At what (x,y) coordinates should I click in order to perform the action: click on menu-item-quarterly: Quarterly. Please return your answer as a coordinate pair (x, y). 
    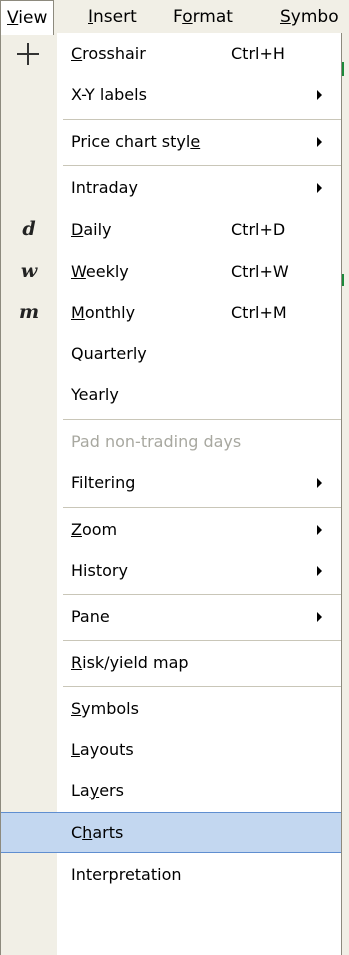
    Looking at the image, I should click on (171, 353).